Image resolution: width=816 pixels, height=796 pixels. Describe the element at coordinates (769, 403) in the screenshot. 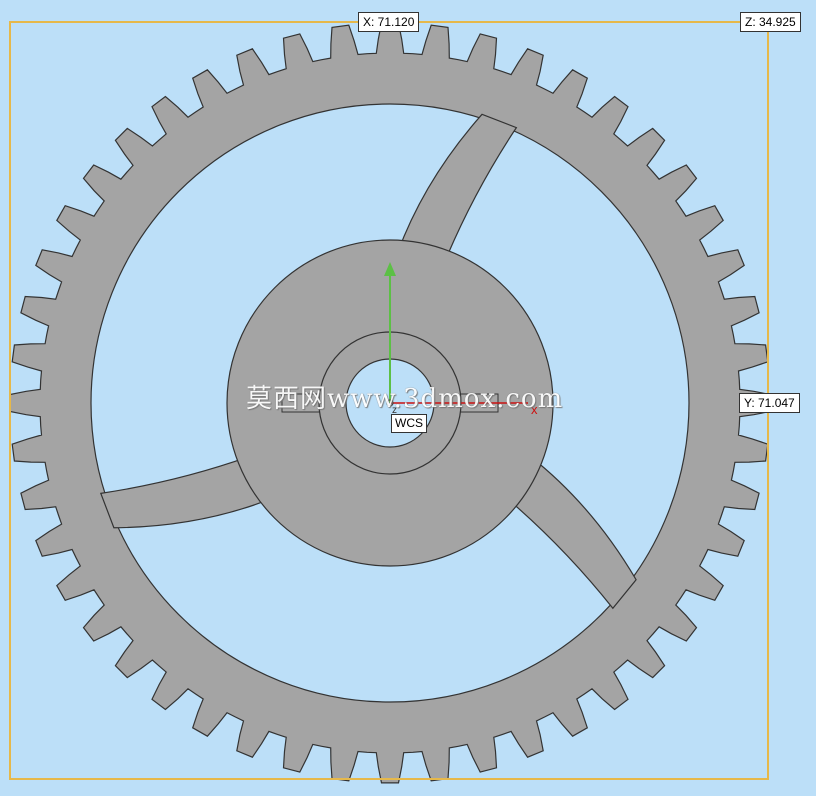

I see `y-dimension-label: Y: 71.047` at that location.